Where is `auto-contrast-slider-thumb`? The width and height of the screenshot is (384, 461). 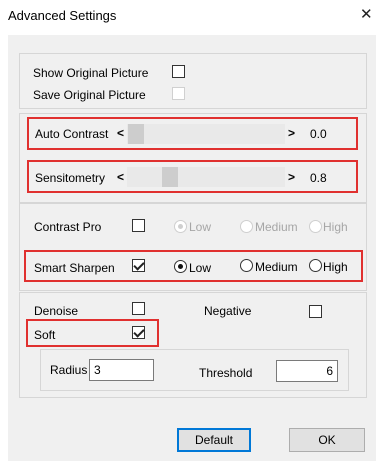 auto-contrast-slider-thumb is located at coordinates (136, 134).